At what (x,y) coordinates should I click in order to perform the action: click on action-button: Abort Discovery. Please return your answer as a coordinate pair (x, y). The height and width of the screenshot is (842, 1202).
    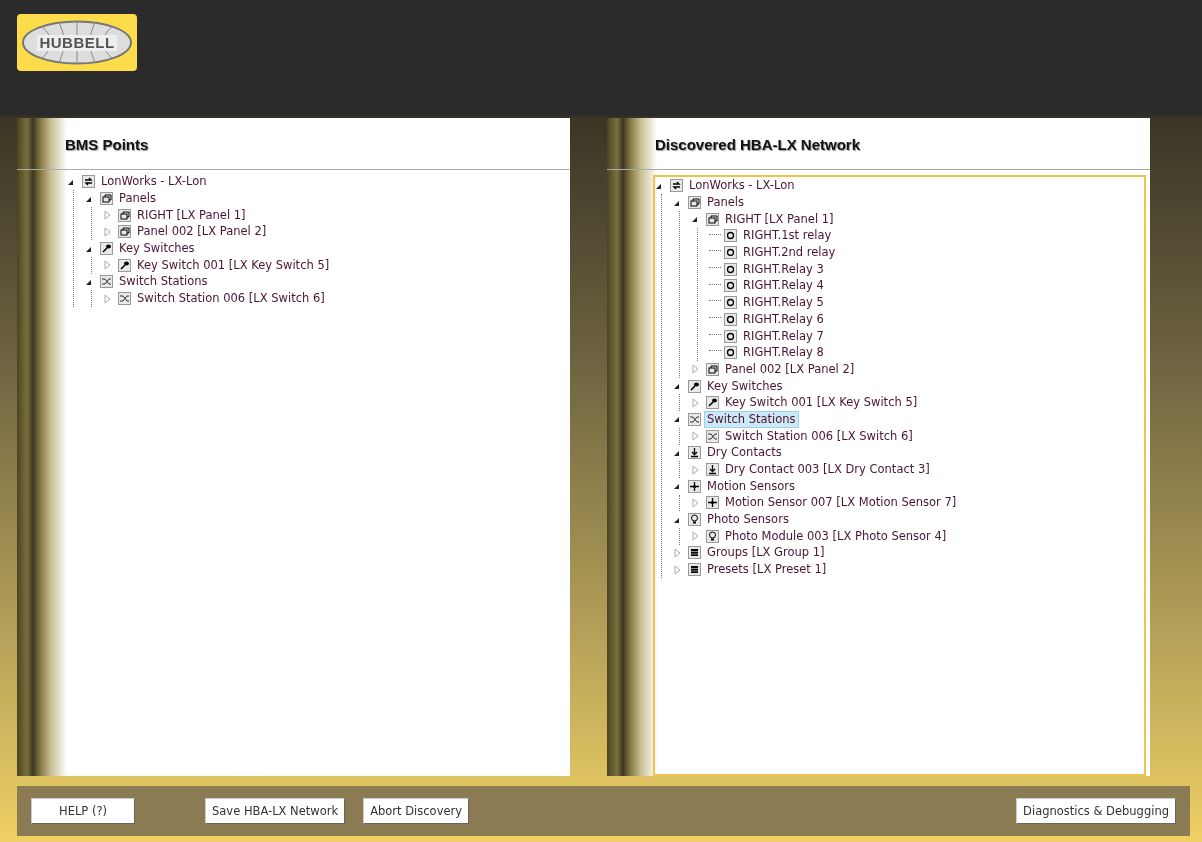
    Looking at the image, I should click on (416, 811).